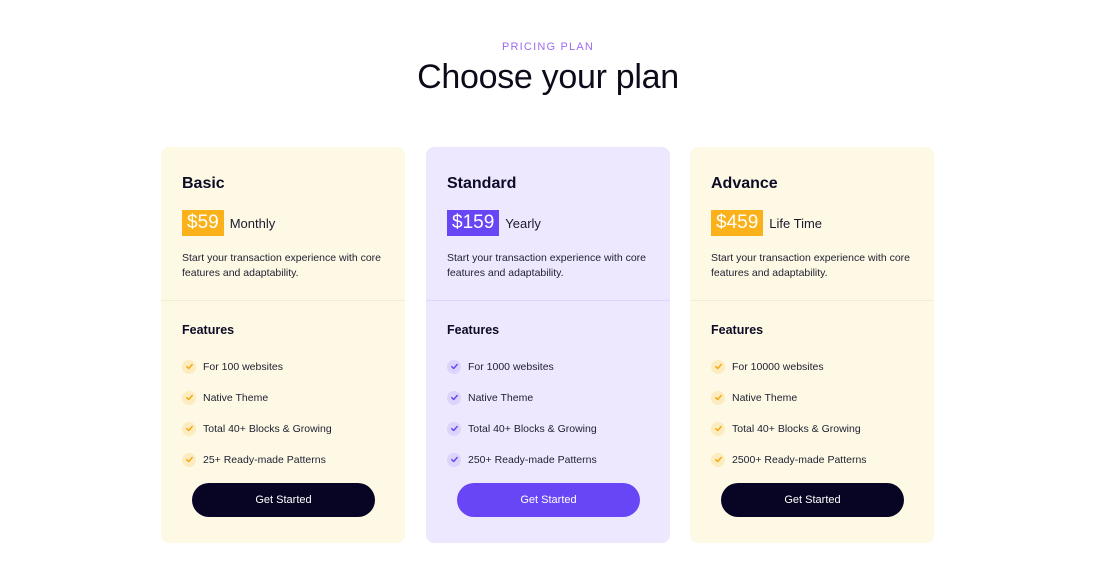 This screenshot has width=1100, height=579. What do you see at coordinates (264, 459) in the screenshot?
I see `feature-label: 25+ Ready-made Patterns` at bounding box center [264, 459].